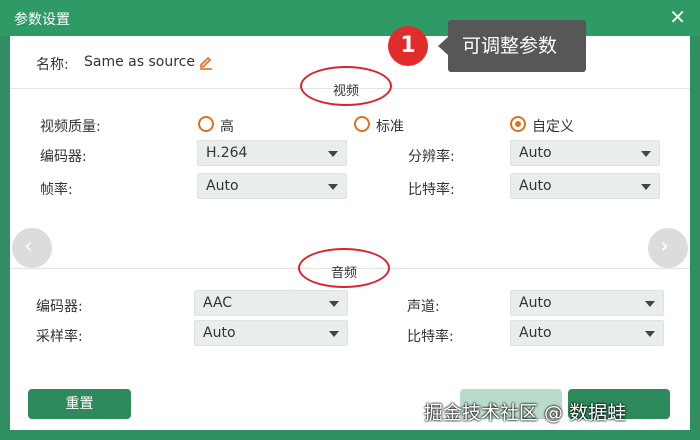 Image resolution: width=700 pixels, height=440 pixels. I want to click on channel-value: Auto, so click(535, 303).